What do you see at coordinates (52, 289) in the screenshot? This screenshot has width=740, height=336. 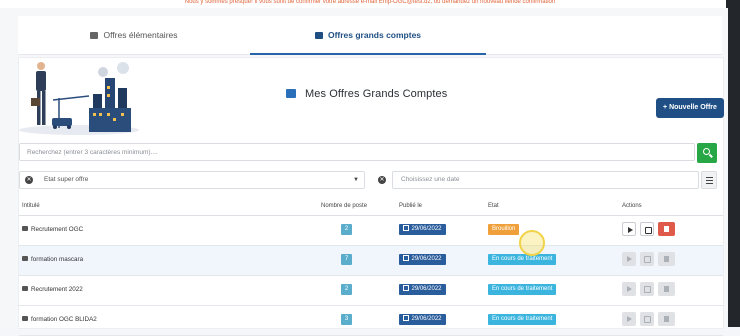 I see `offer-name: Recrutement 2022` at bounding box center [52, 289].